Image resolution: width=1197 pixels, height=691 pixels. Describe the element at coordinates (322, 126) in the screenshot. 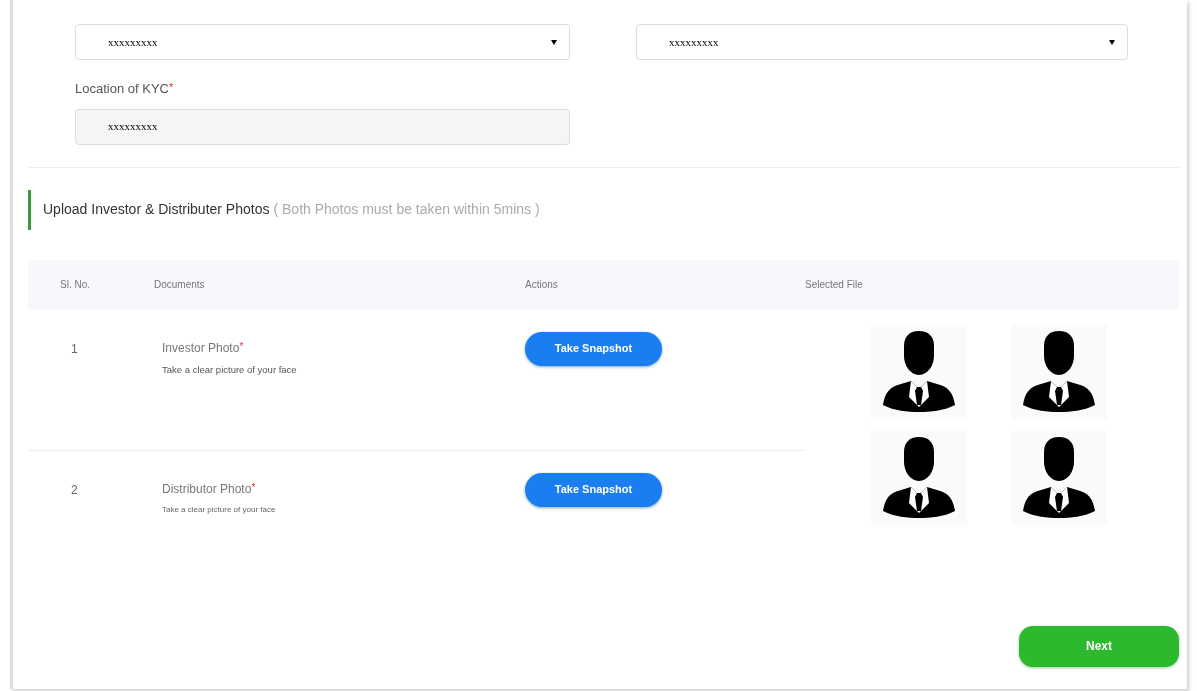

I see `location-input-field: xxxxxxxxx` at that location.